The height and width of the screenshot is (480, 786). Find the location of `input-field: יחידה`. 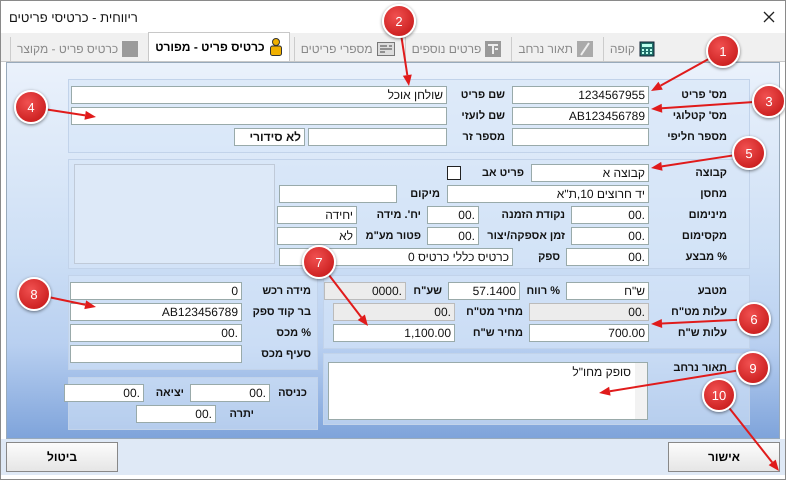

input-field: יחידה is located at coordinates (317, 215).